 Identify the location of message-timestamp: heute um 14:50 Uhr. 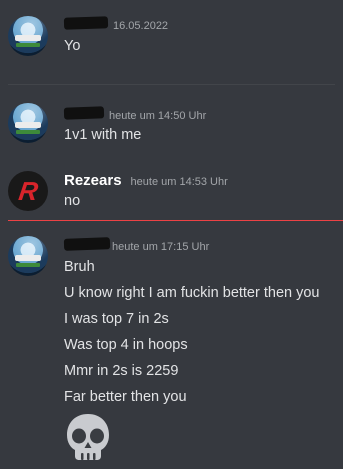
(158, 116).